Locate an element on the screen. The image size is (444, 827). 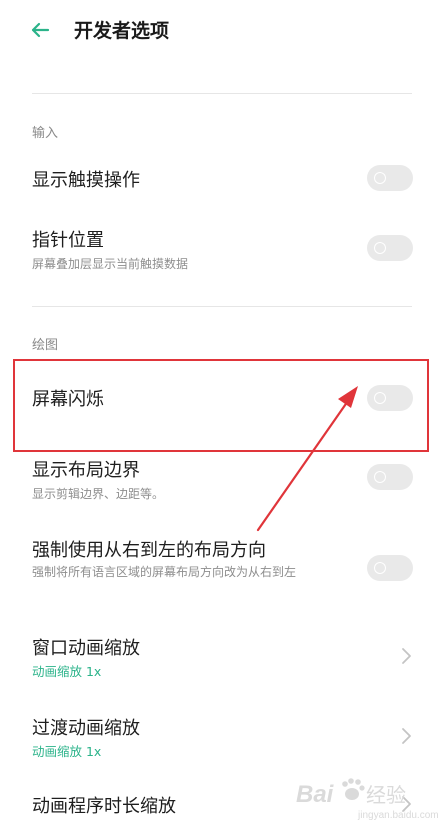
watermark-text: Bai is located at coordinates (315, 794).